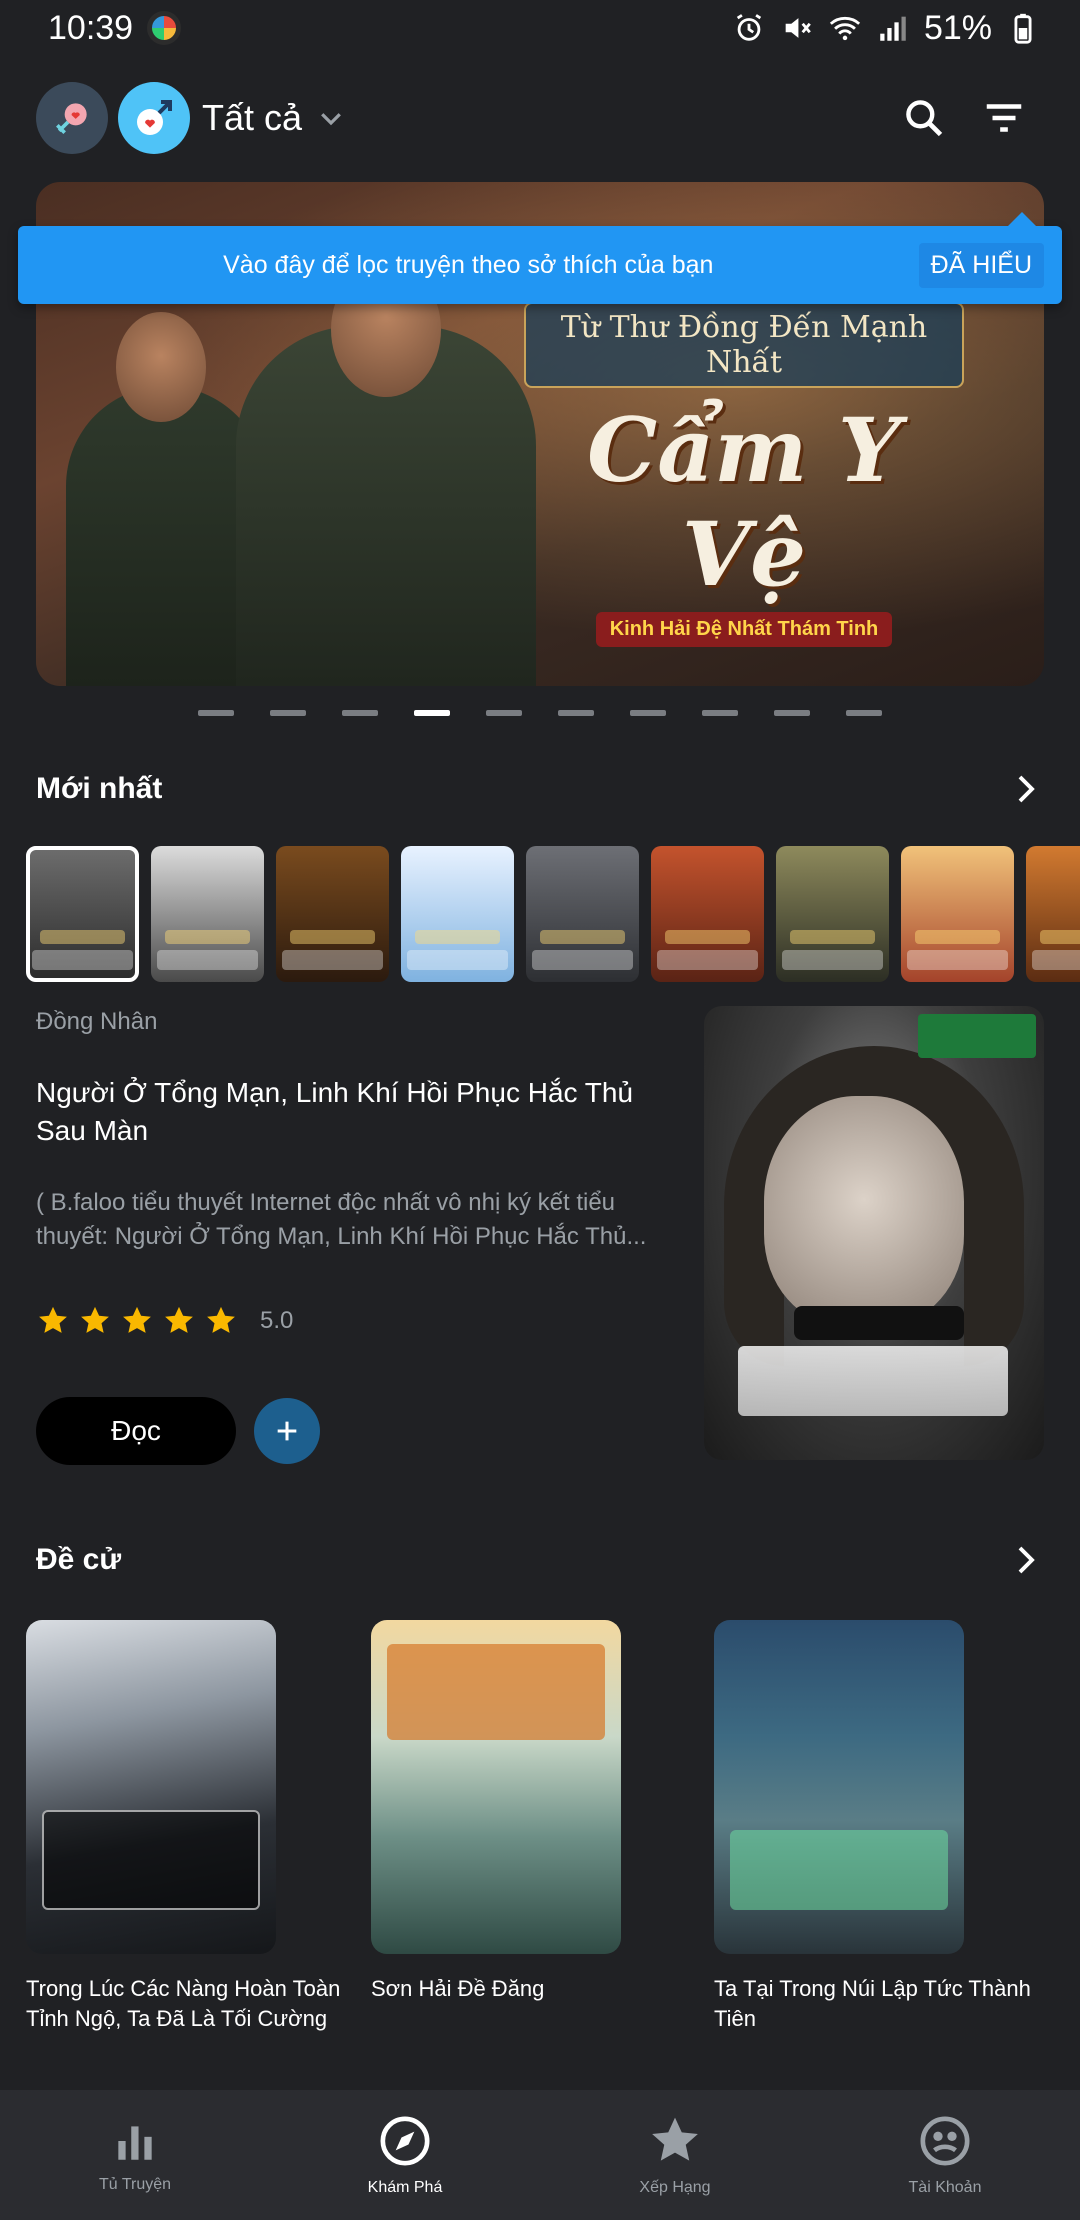 The image size is (1080, 2220). I want to click on mute-icon, so click(798, 28).